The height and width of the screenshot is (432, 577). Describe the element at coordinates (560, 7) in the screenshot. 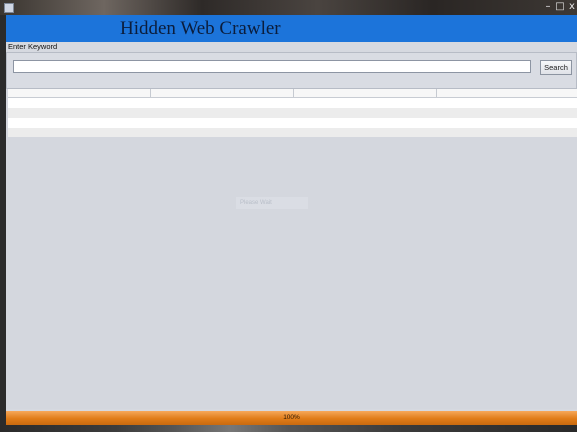

I see `maximize-icon: □` at that location.